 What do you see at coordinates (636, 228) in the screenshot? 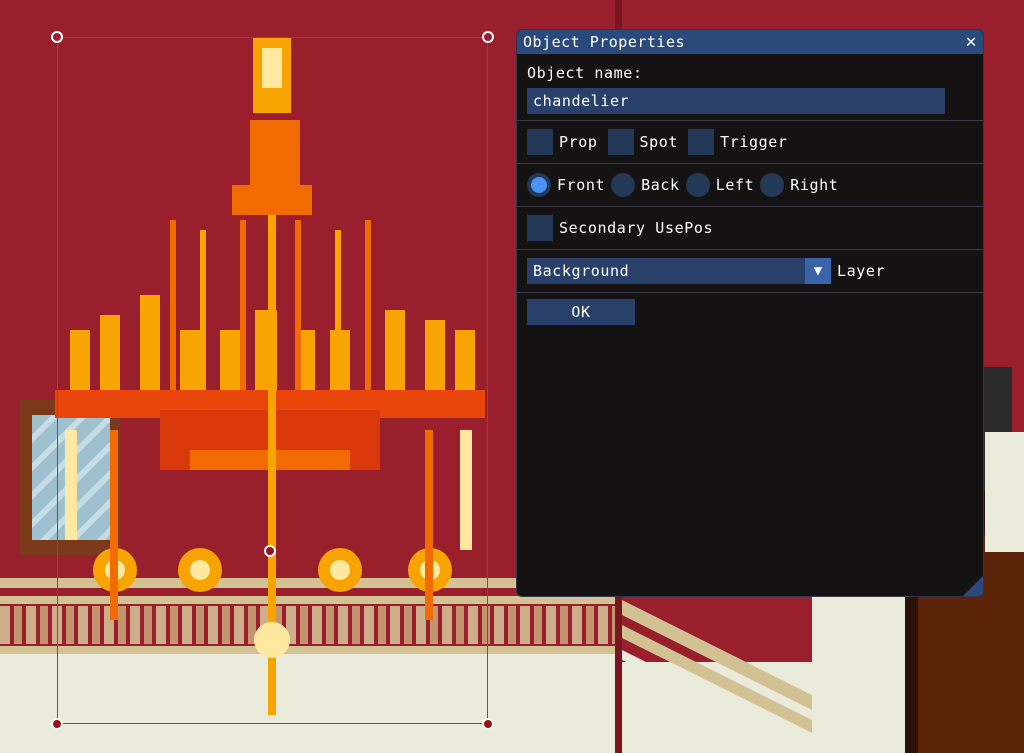
I see `checkbox-label: Secondary UsePos` at bounding box center [636, 228].